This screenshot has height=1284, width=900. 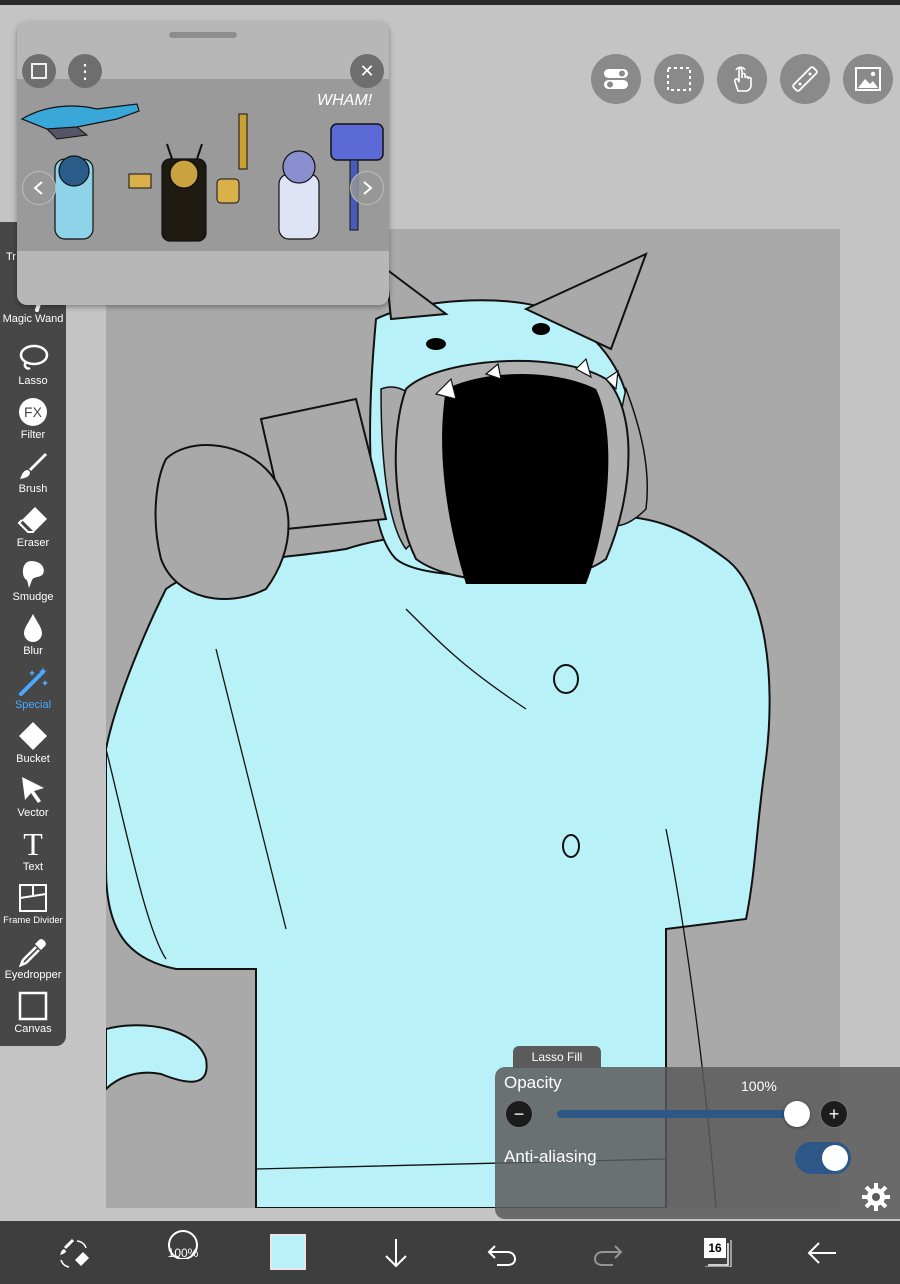 I want to click on reference-image: WHAM!, so click(x=203, y=165).